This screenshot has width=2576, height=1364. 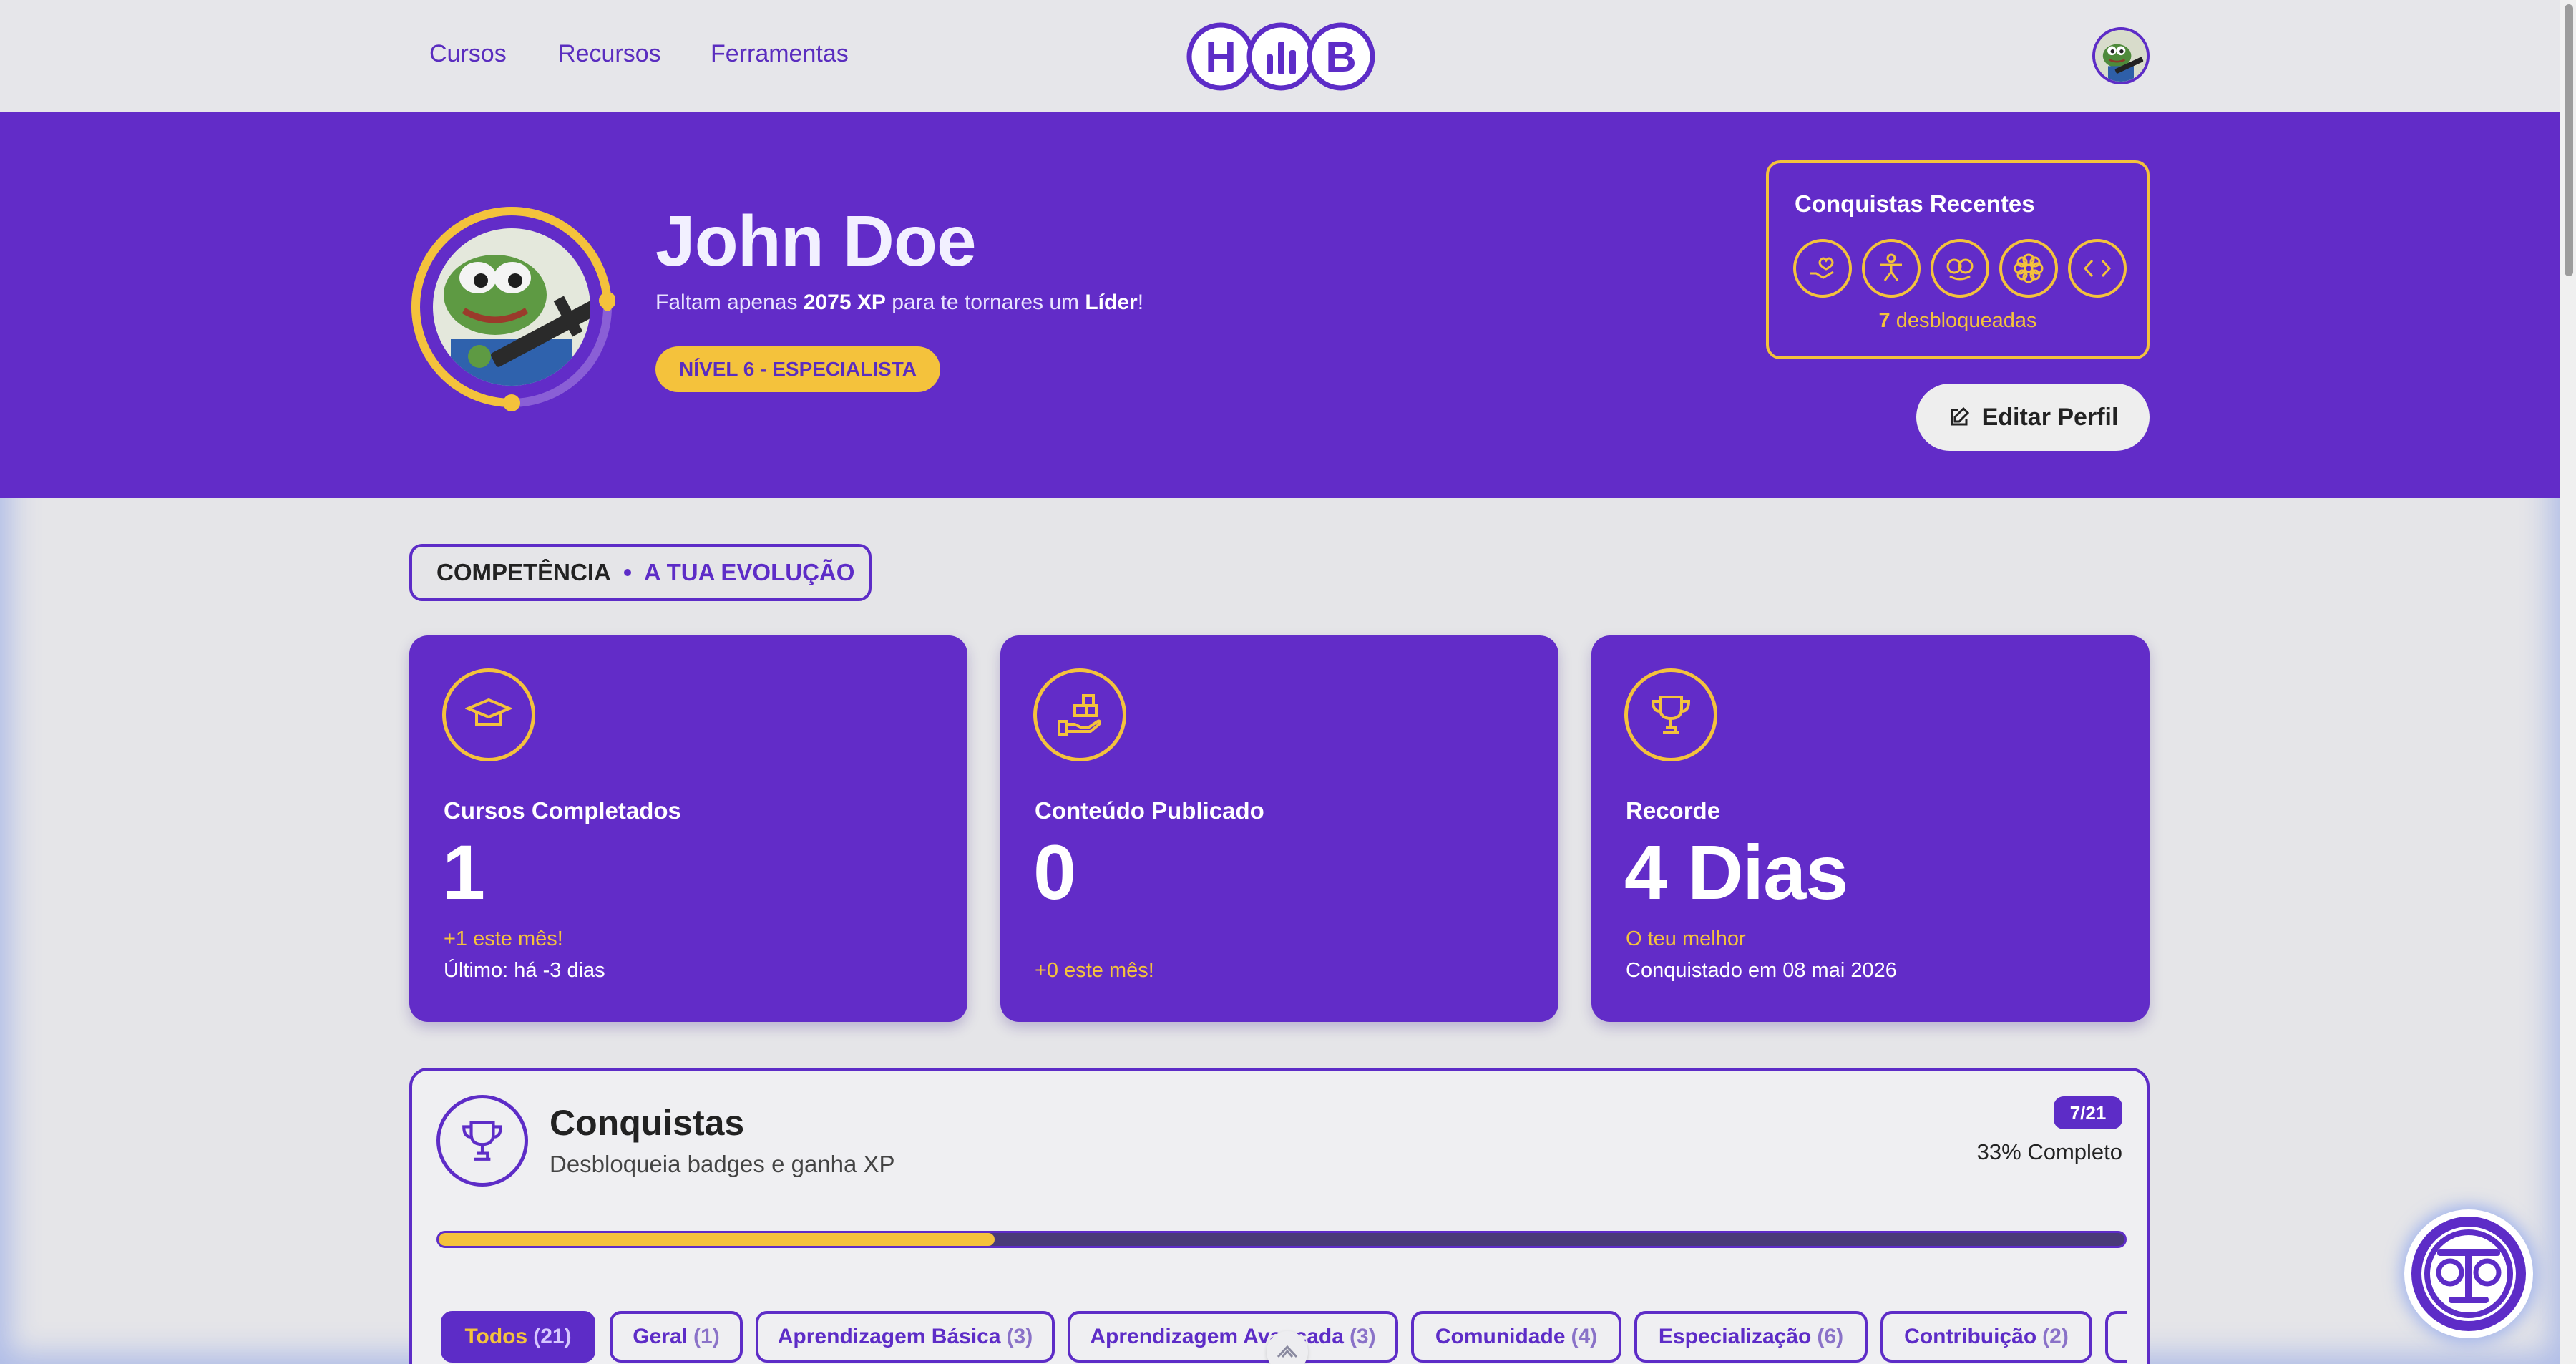 I want to click on filter-tab-aprendizagem-avancada: Aprendizagem Avançada (3), so click(x=1233, y=1337).